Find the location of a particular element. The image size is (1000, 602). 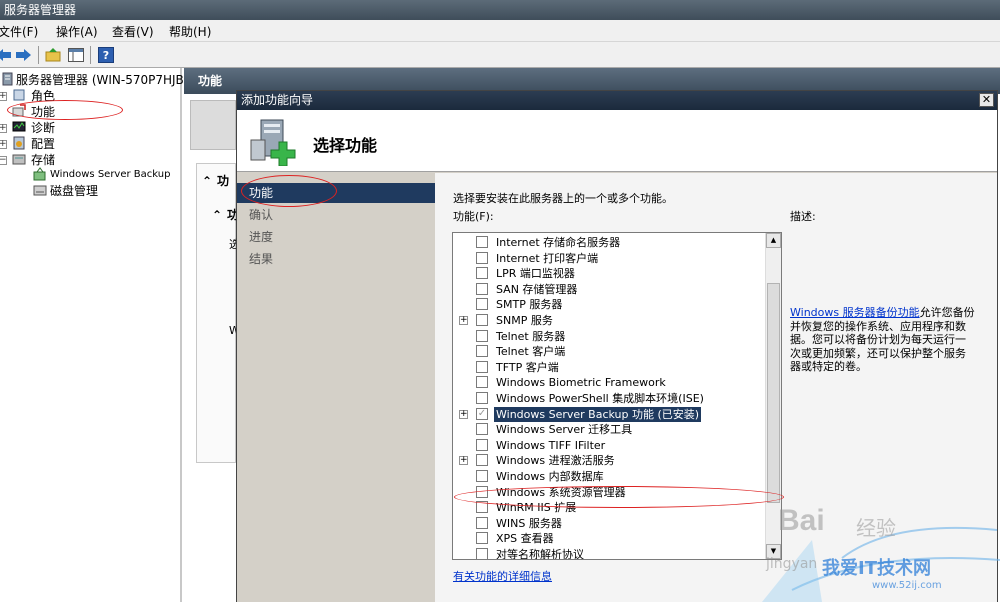

wizard-banner: 选择功能 is located at coordinates (617, 141).